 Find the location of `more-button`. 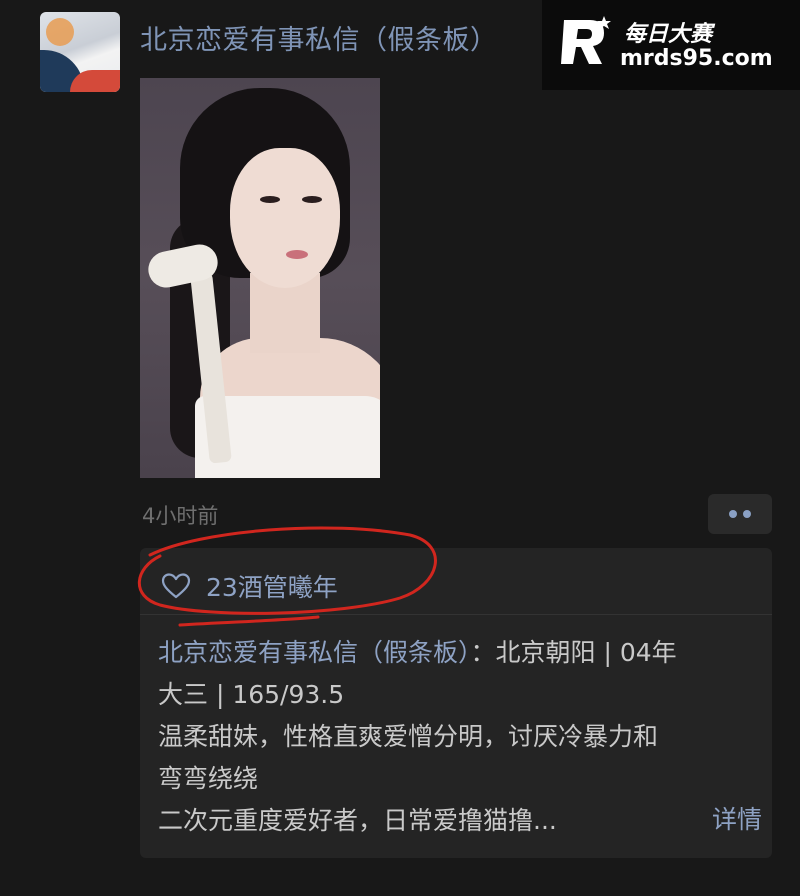

more-button is located at coordinates (740, 514).